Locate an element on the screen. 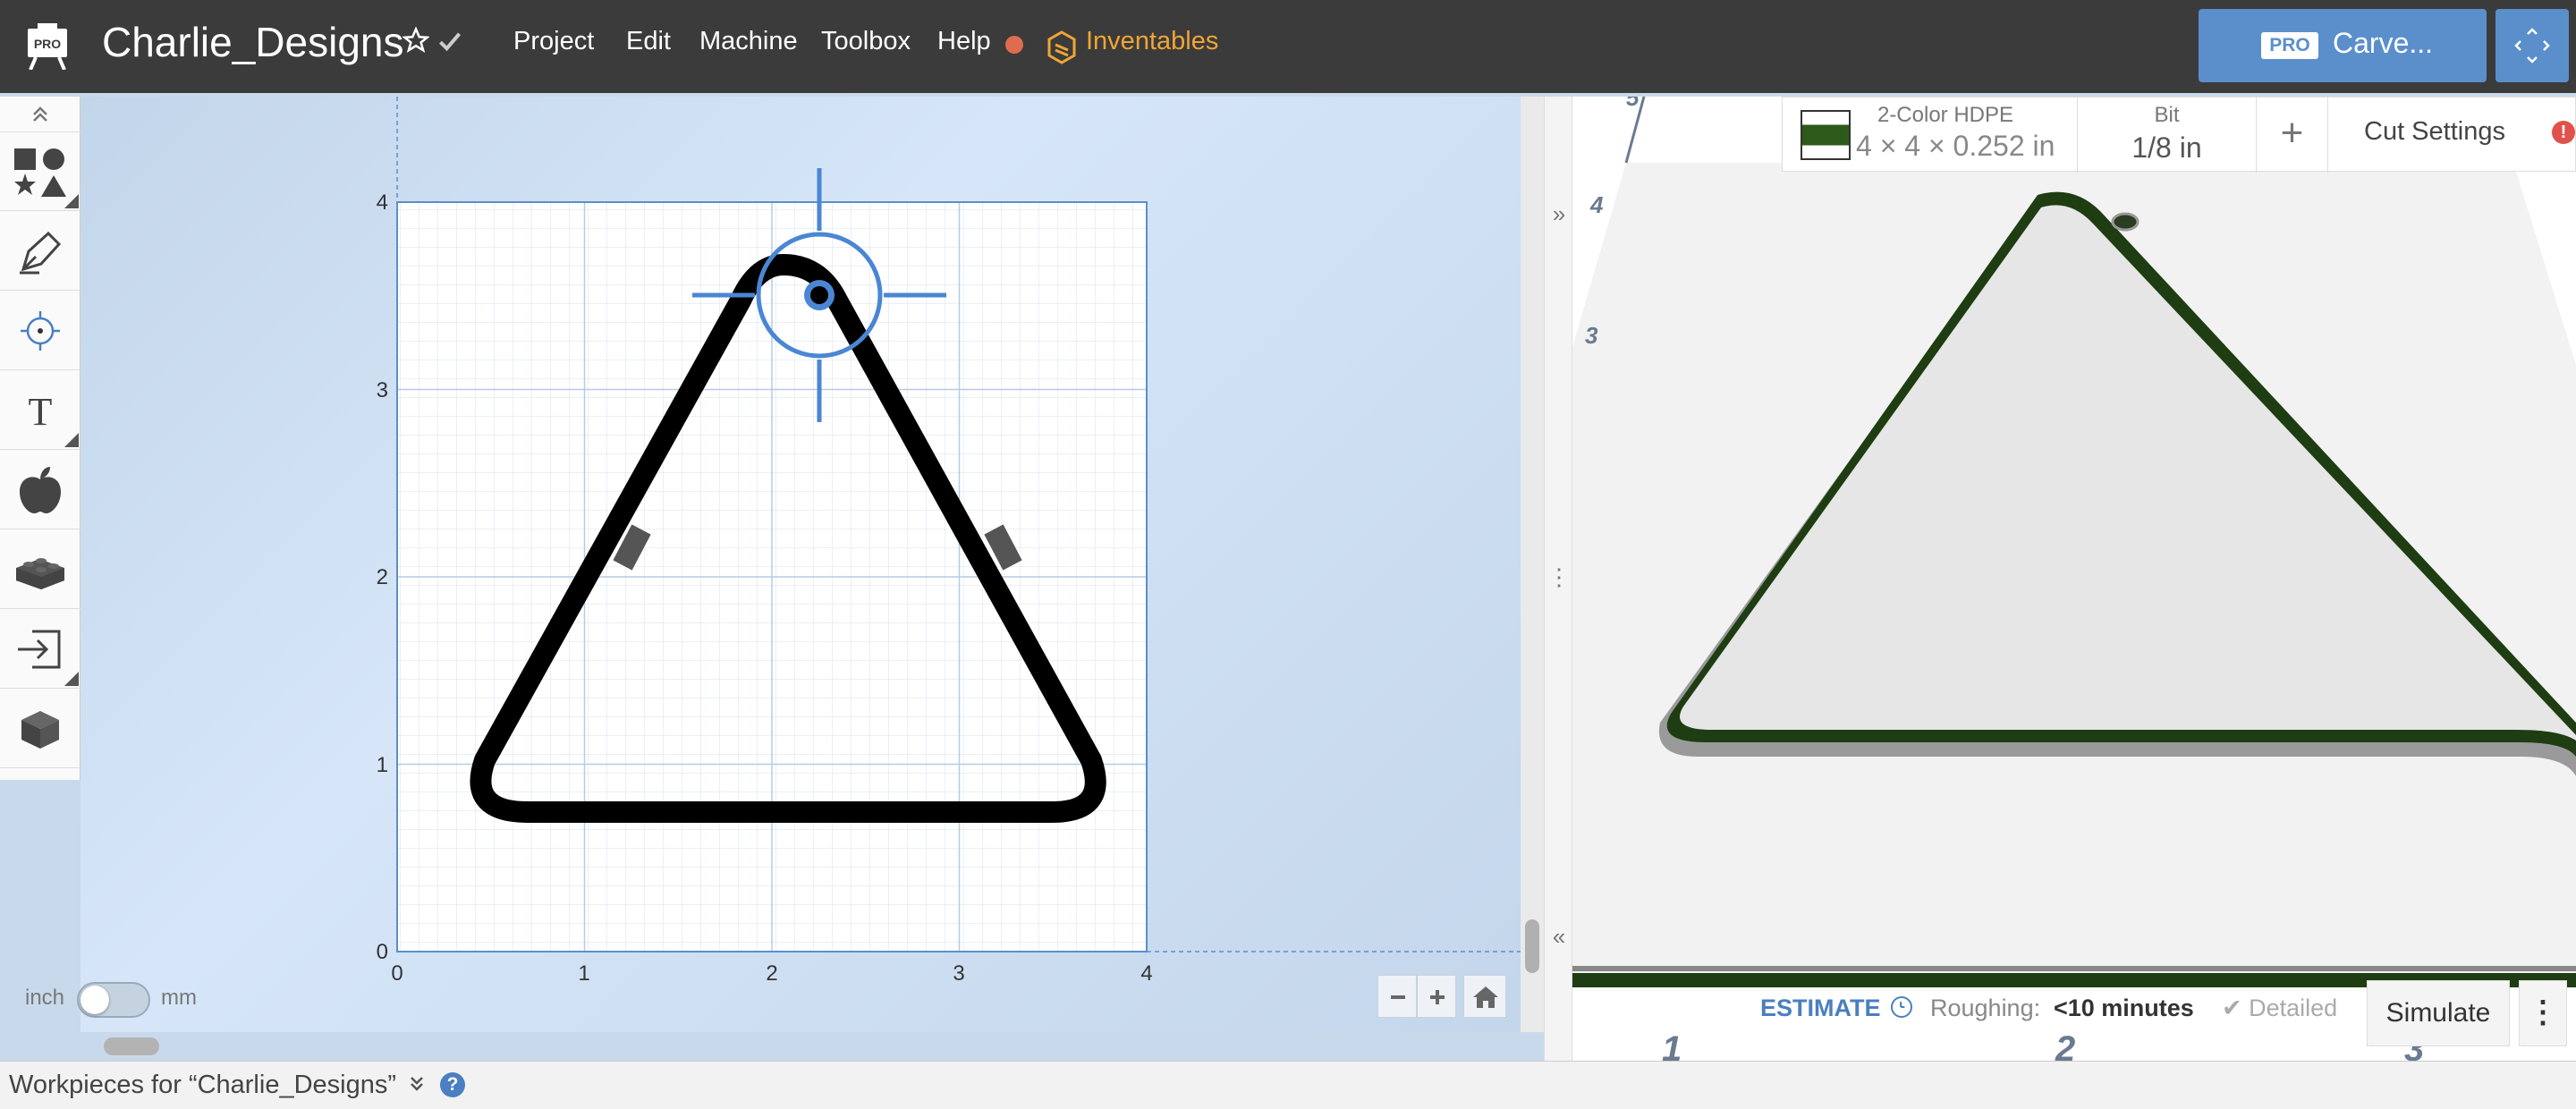 The height and width of the screenshot is (1109, 2576). double-chevron-down-icon is located at coordinates (417, 1083).